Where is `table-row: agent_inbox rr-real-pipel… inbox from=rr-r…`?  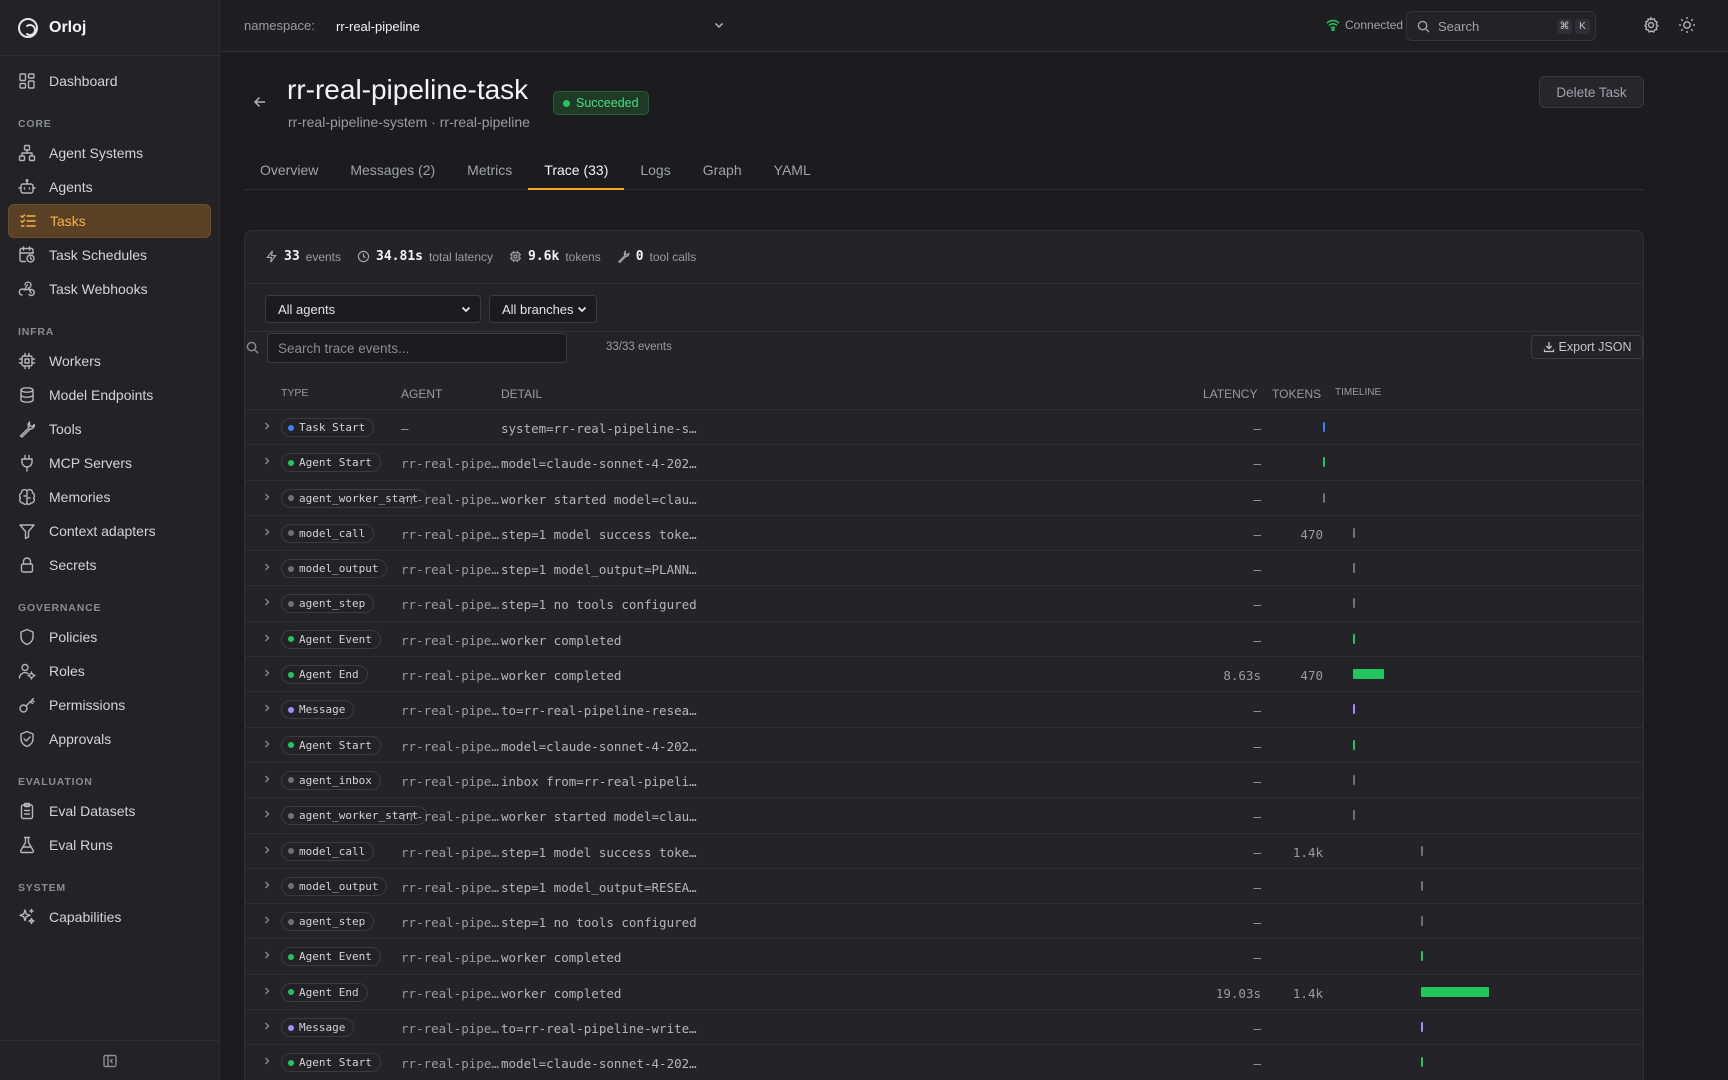 table-row: agent_inbox rr-real-pipel… inbox from=rr-r… is located at coordinates (944, 779).